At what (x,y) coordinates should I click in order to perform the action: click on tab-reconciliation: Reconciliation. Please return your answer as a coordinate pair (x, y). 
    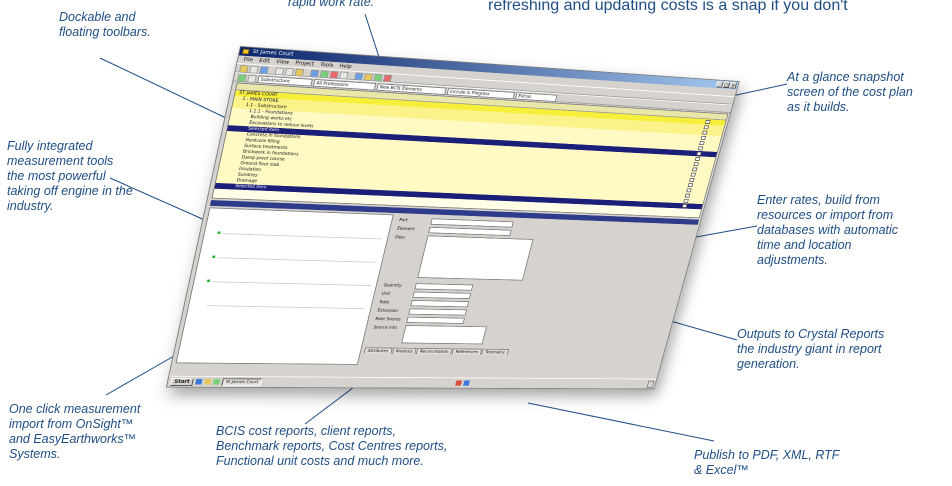
    Looking at the image, I should click on (434, 351).